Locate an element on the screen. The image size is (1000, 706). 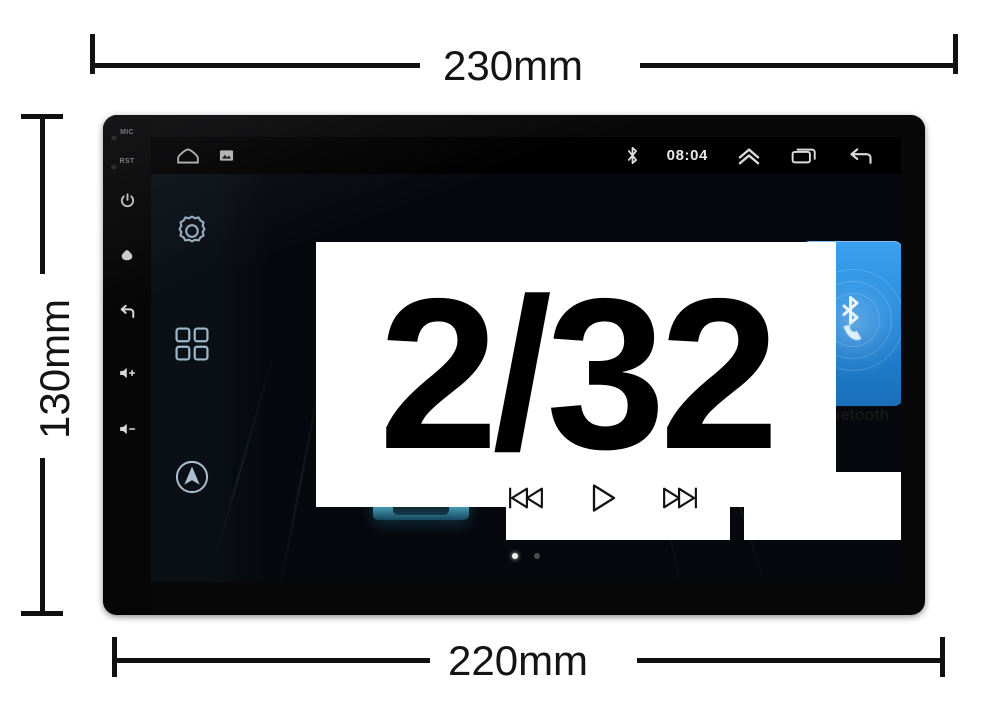
status-bar-left-group is located at coordinates (192, 156).